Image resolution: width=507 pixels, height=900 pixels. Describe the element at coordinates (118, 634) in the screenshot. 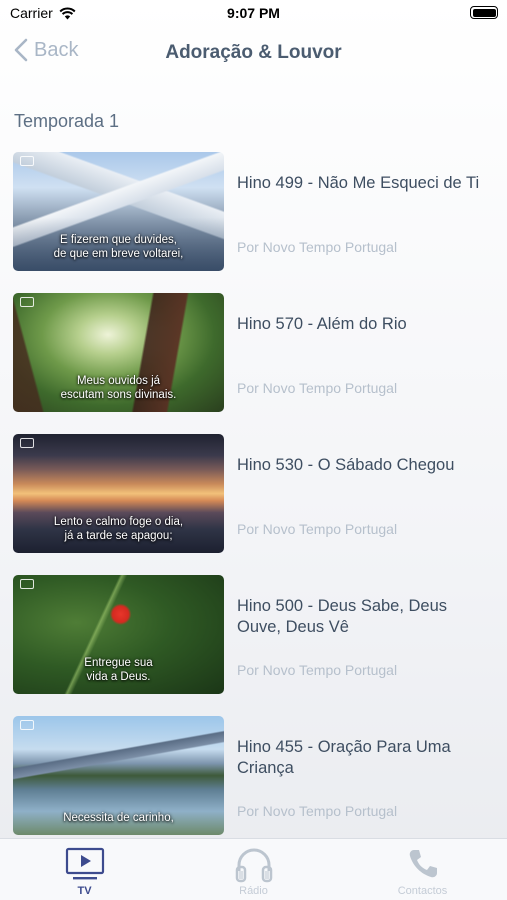

I see `episode-thumbnail: Entregue sua vida a Deus.` at that location.